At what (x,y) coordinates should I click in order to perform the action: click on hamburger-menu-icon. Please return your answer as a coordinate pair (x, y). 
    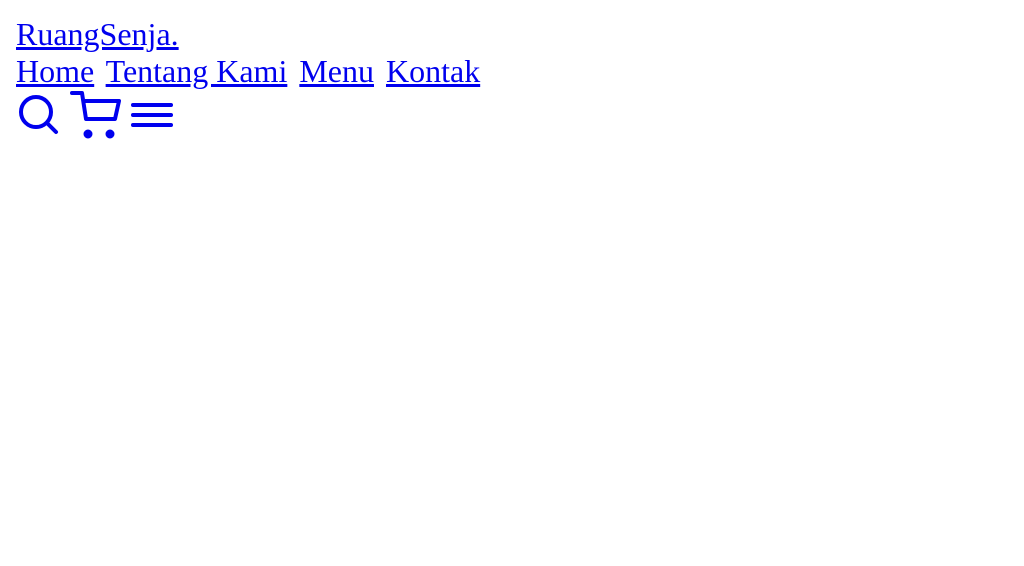
    Looking at the image, I should click on (152, 115).